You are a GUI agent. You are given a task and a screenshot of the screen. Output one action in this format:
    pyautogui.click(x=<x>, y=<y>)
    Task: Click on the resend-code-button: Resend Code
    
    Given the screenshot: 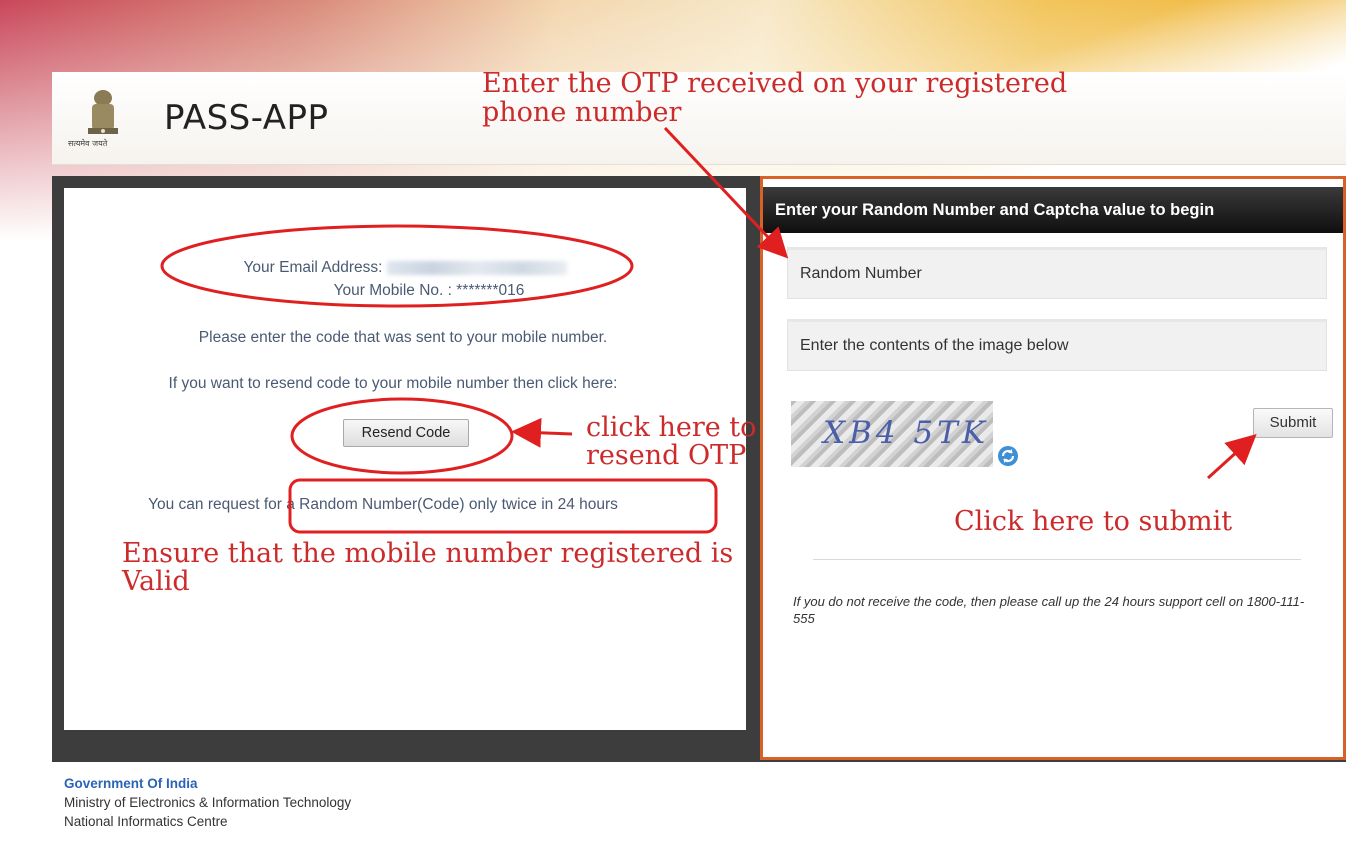 What is the action you would take?
    pyautogui.click(x=406, y=433)
    